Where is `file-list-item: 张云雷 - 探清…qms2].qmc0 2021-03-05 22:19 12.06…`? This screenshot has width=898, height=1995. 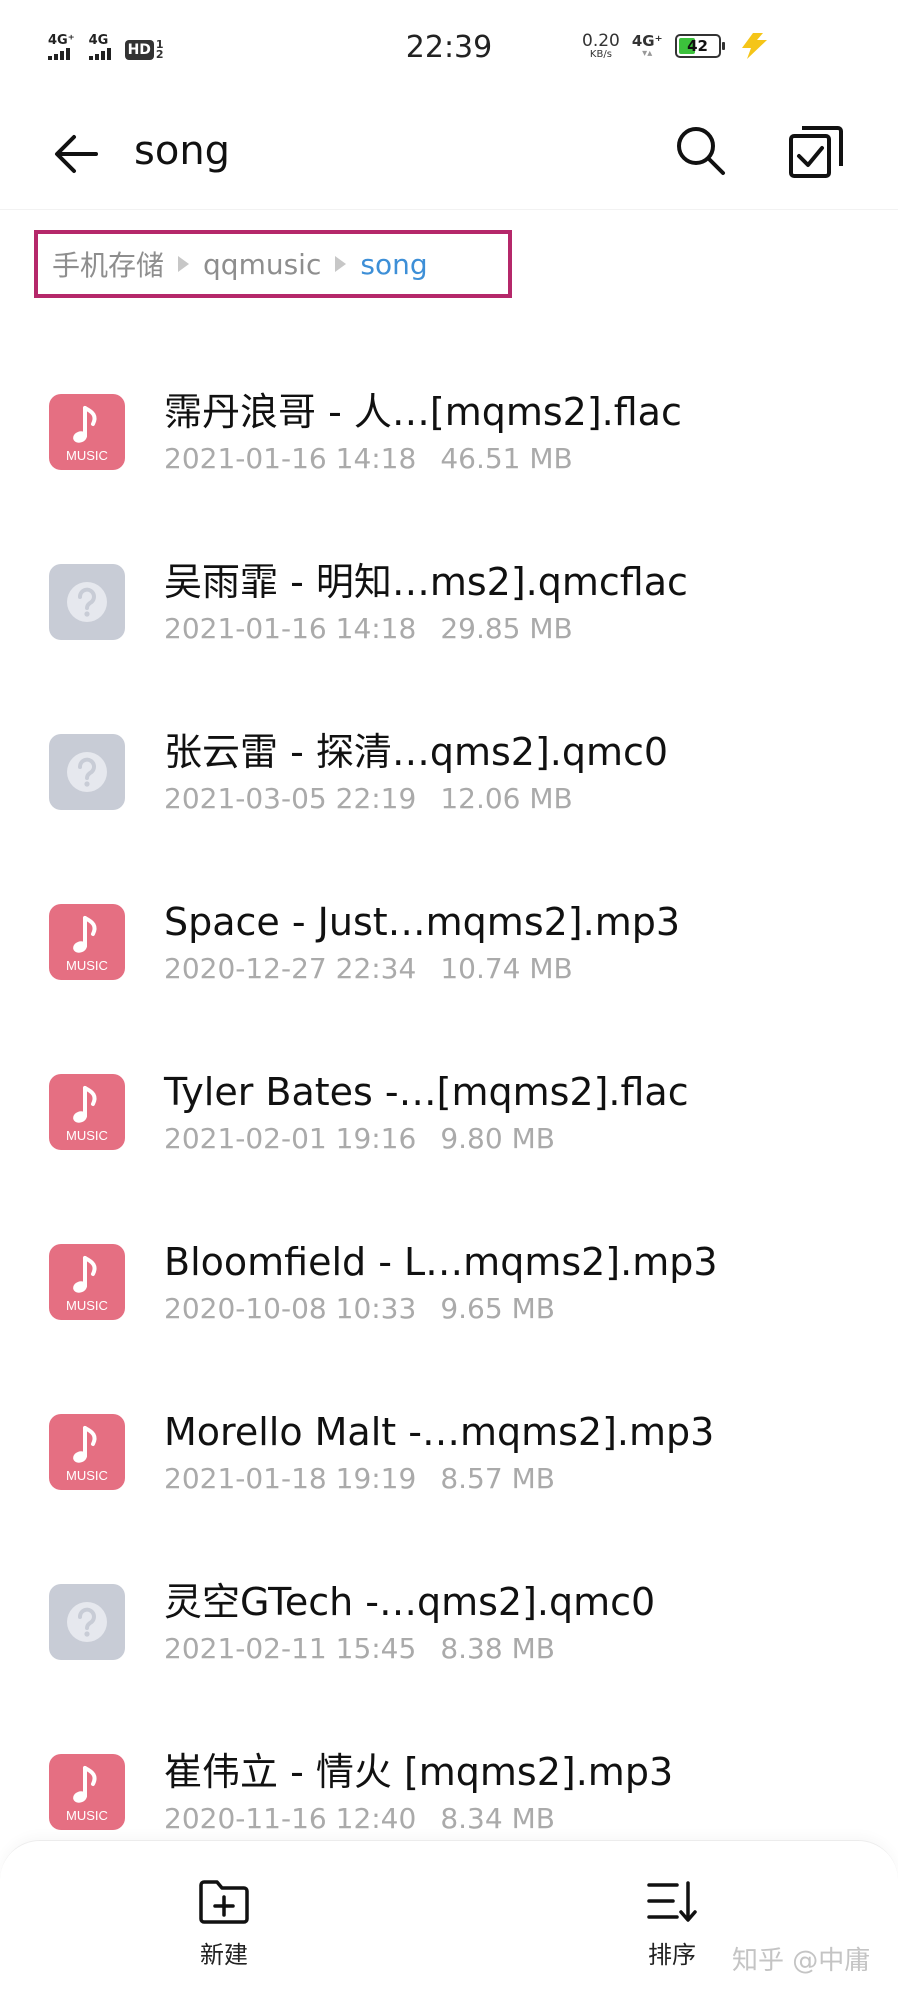
file-list-item: 张云雷 - 探清…qms2].qmc0 2021-03-05 22:19 12.06… is located at coordinates (449, 745).